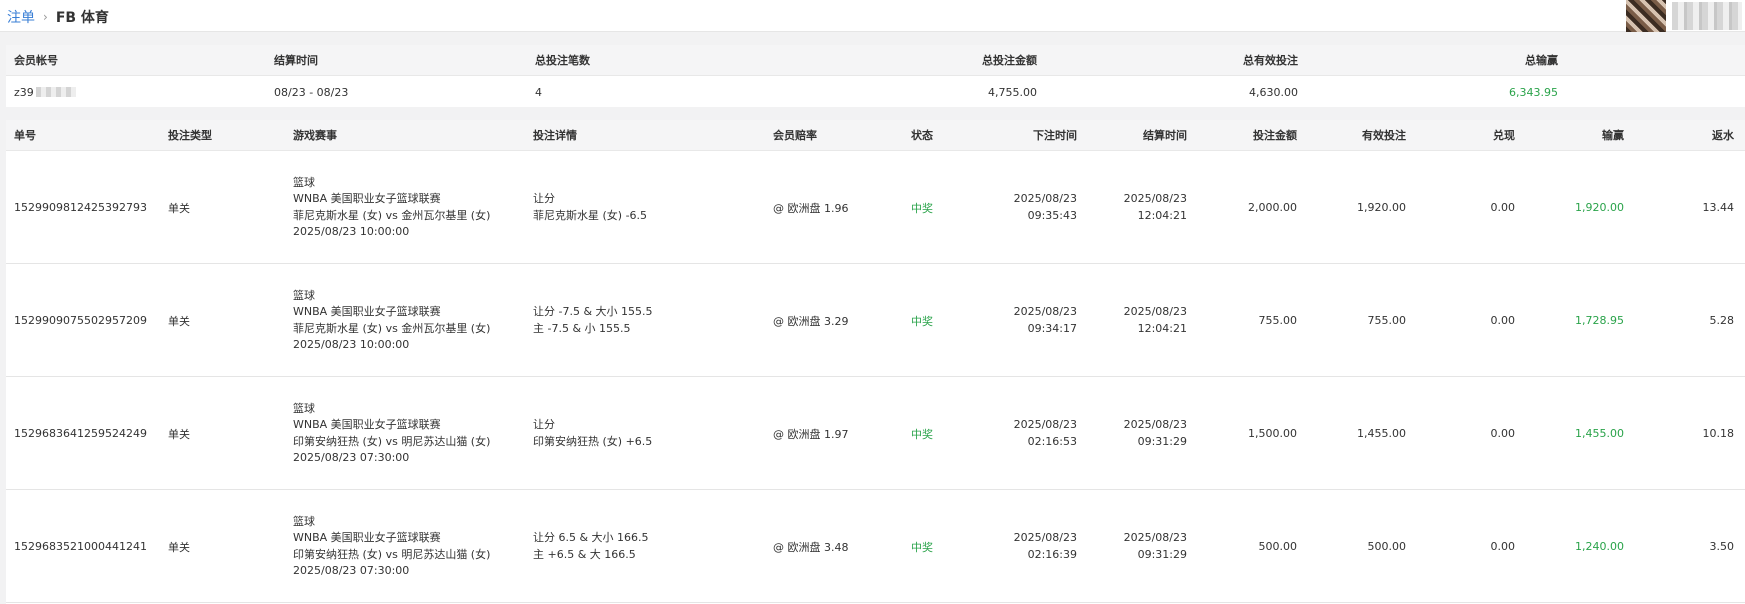 This screenshot has height=604, width=1745. Describe the element at coordinates (811, 208) in the screenshot. I see `bet-odds: @ 欧洲盘 1.96` at that location.